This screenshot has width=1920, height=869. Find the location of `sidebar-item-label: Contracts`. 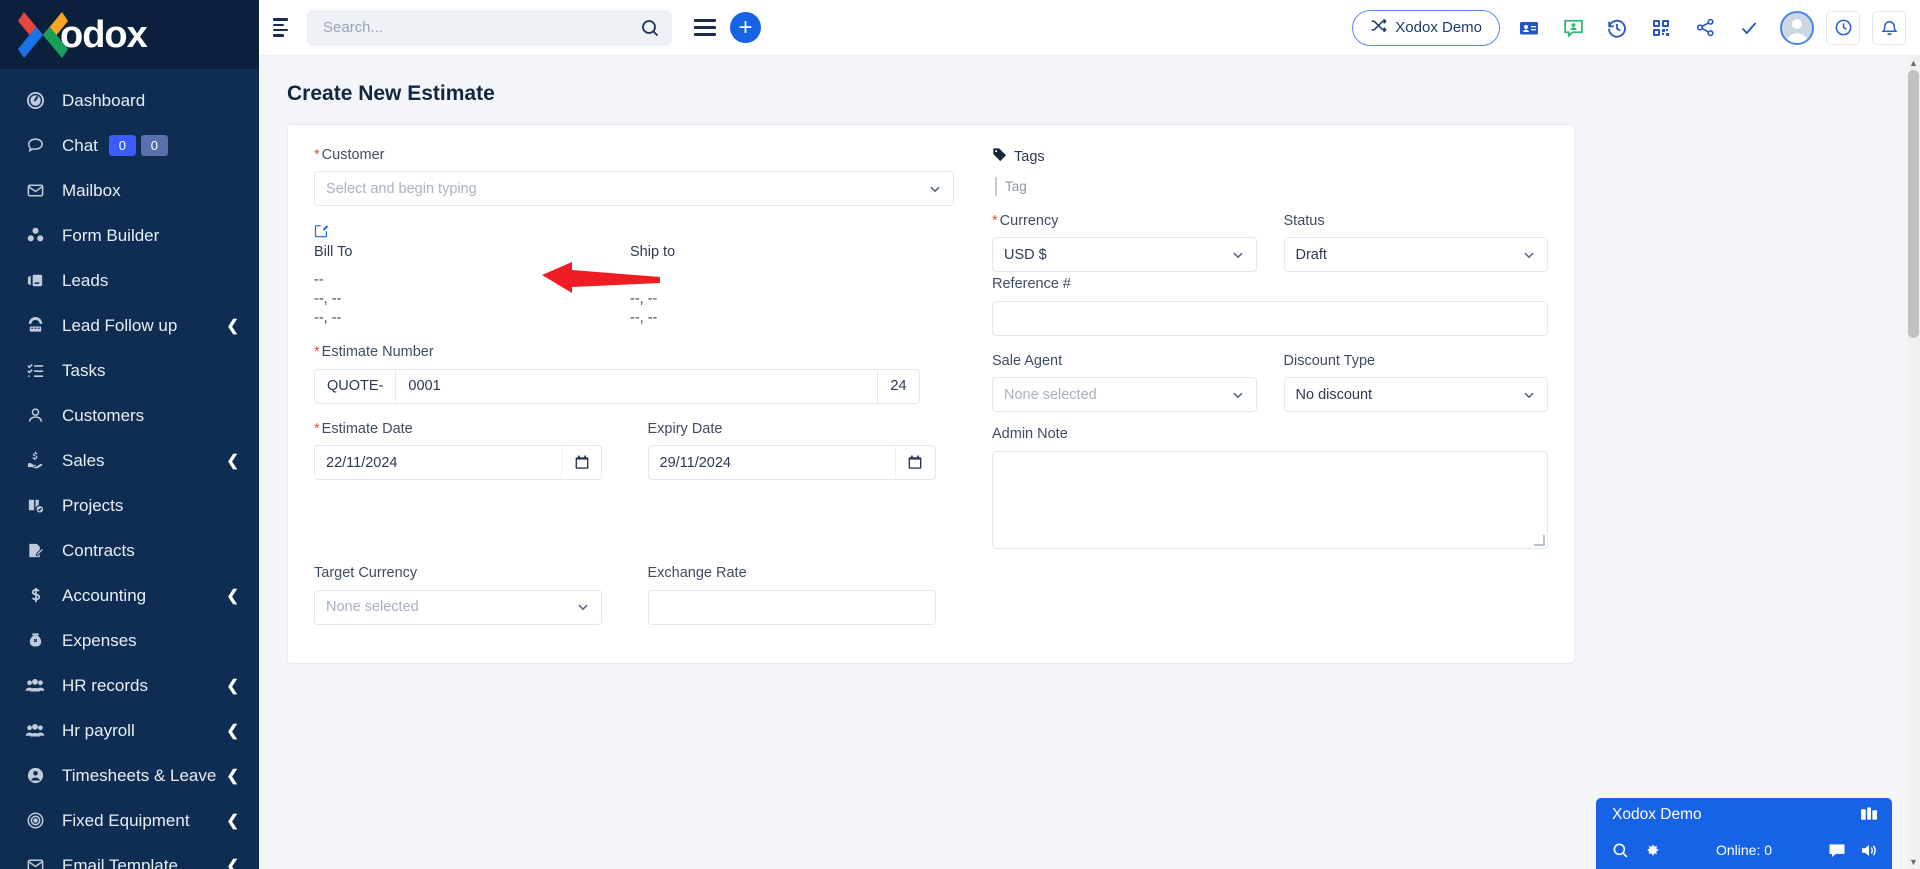

sidebar-item-label: Contracts is located at coordinates (98, 550).